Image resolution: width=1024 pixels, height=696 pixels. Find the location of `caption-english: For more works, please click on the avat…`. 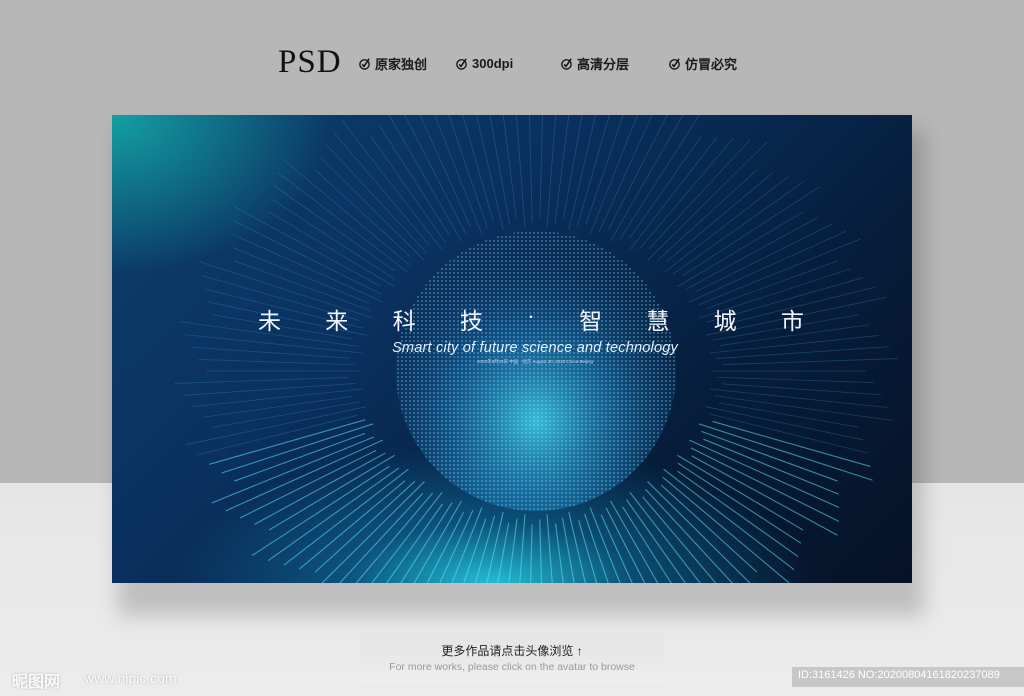

caption-english: For more works, please click on the avat… is located at coordinates (512, 667).